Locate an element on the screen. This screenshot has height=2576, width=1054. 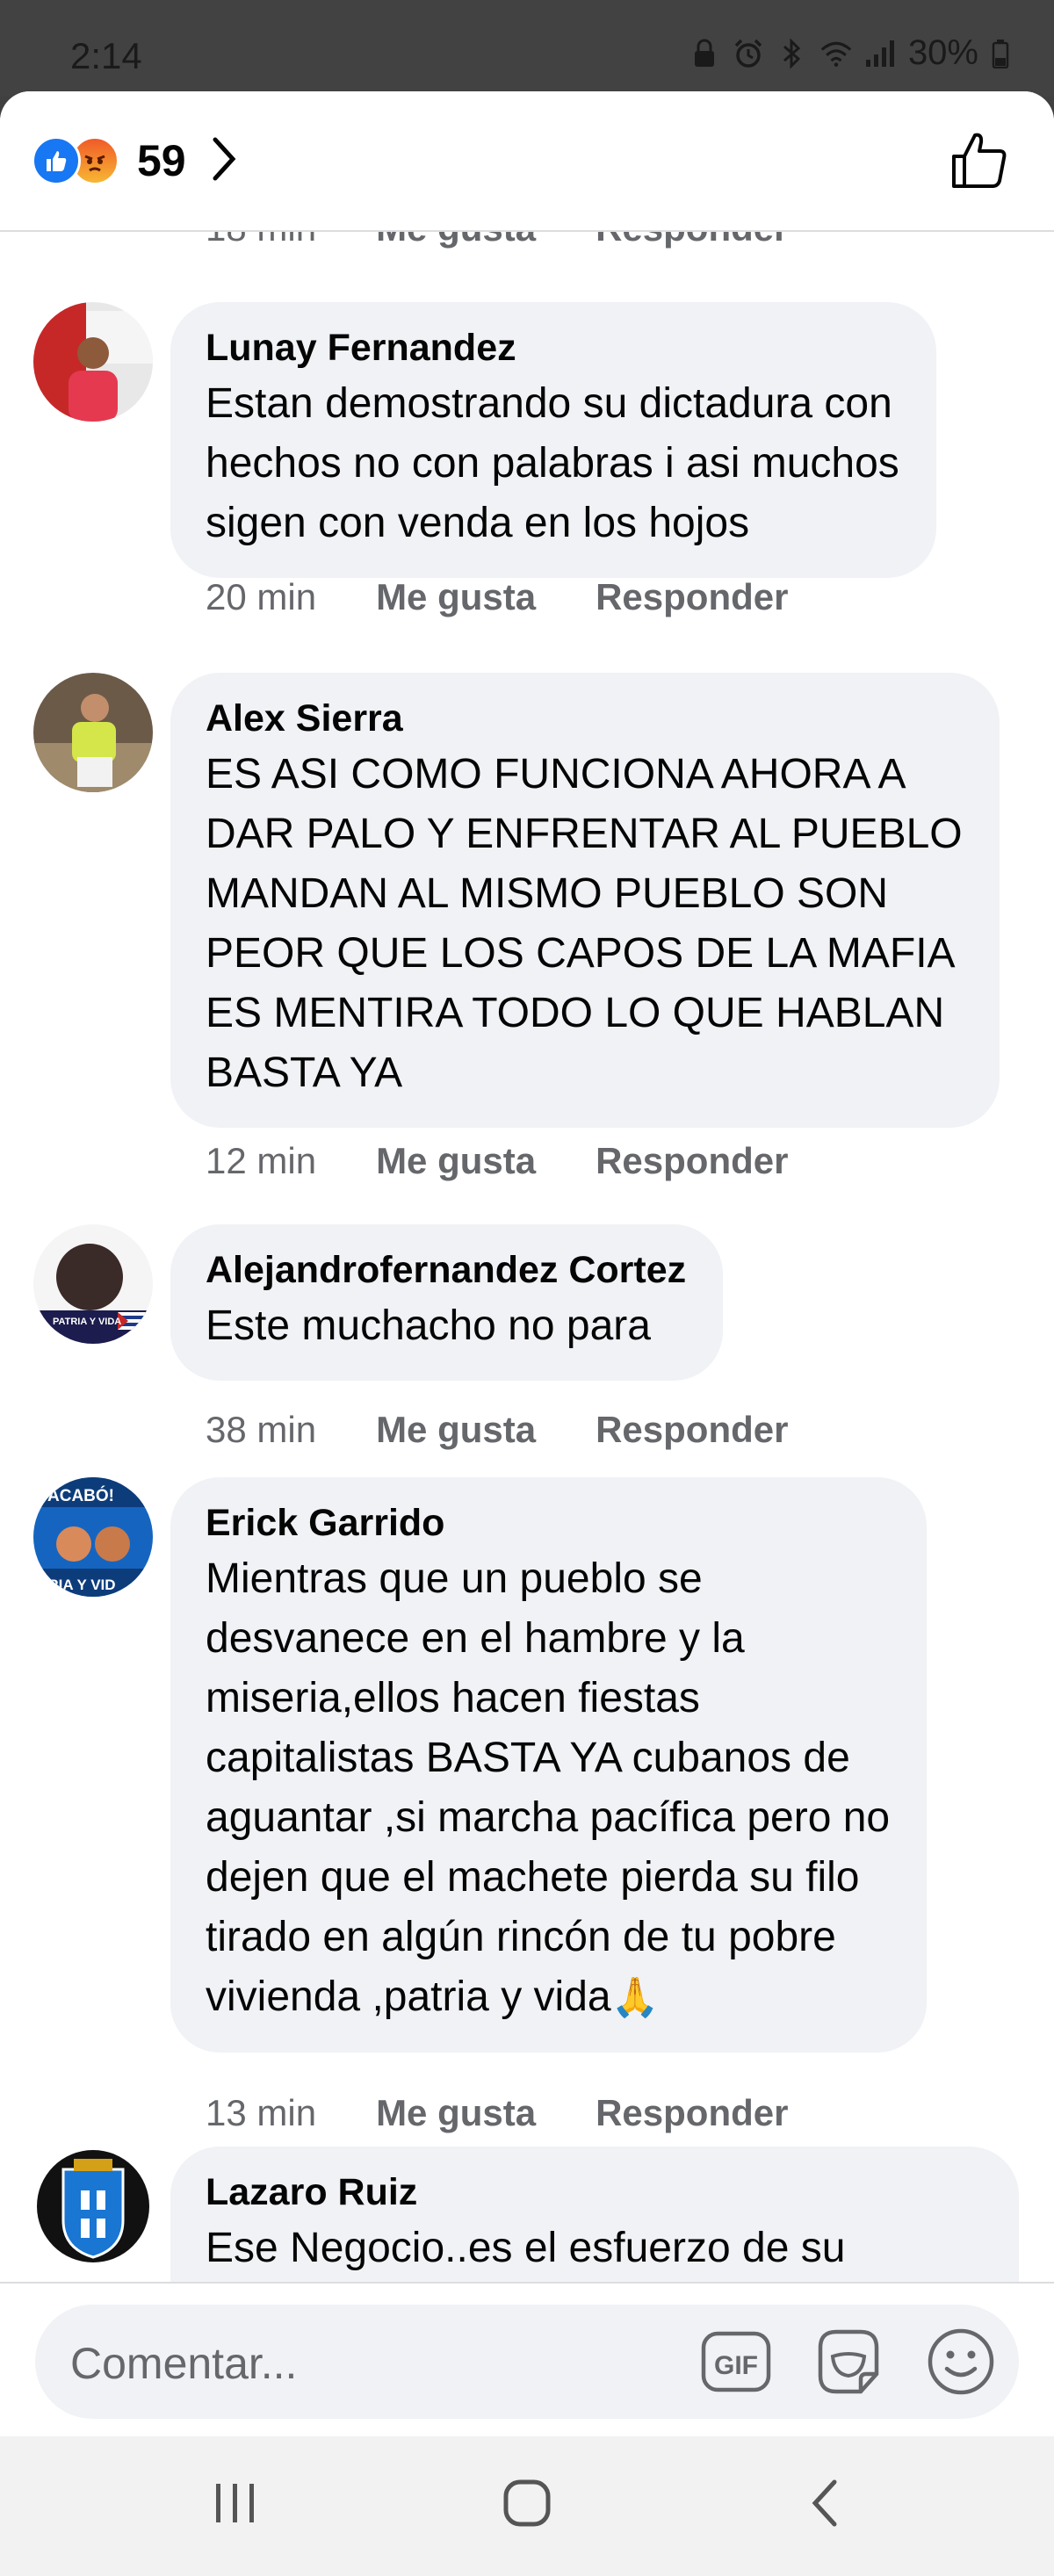
comment-actions: 12 min Me gusta Responder is located at coordinates (527, 1161).